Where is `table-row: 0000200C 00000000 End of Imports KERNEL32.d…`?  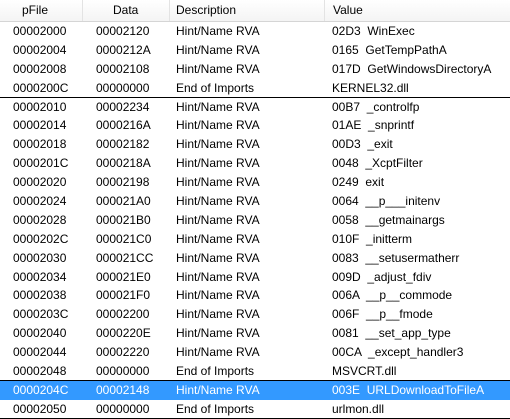
table-row: 0000200C 00000000 End of Imports KERNEL32.d… is located at coordinates (255, 88).